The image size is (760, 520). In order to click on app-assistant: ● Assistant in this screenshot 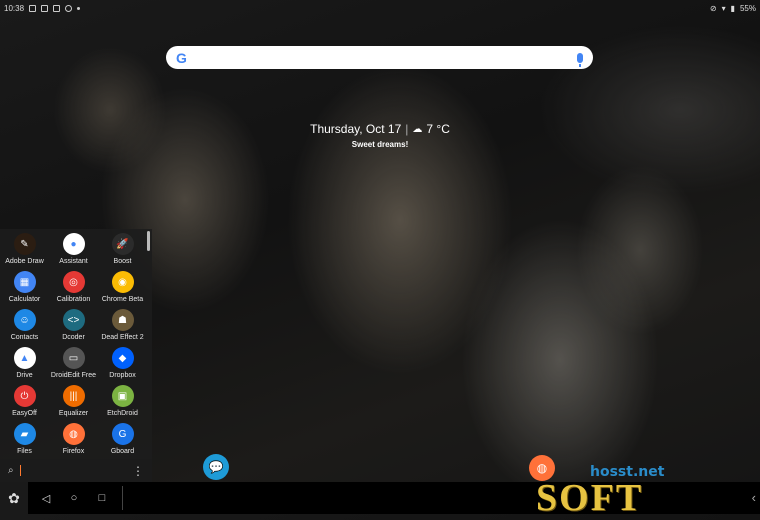, I will do `click(73, 250)`.